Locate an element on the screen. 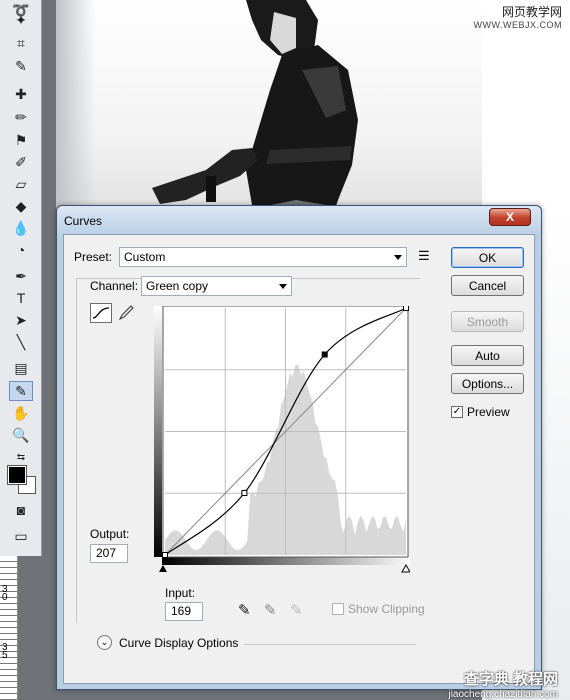 This screenshot has width=570, height=700. notes-tool-icon: ▤ is located at coordinates (21, 368).